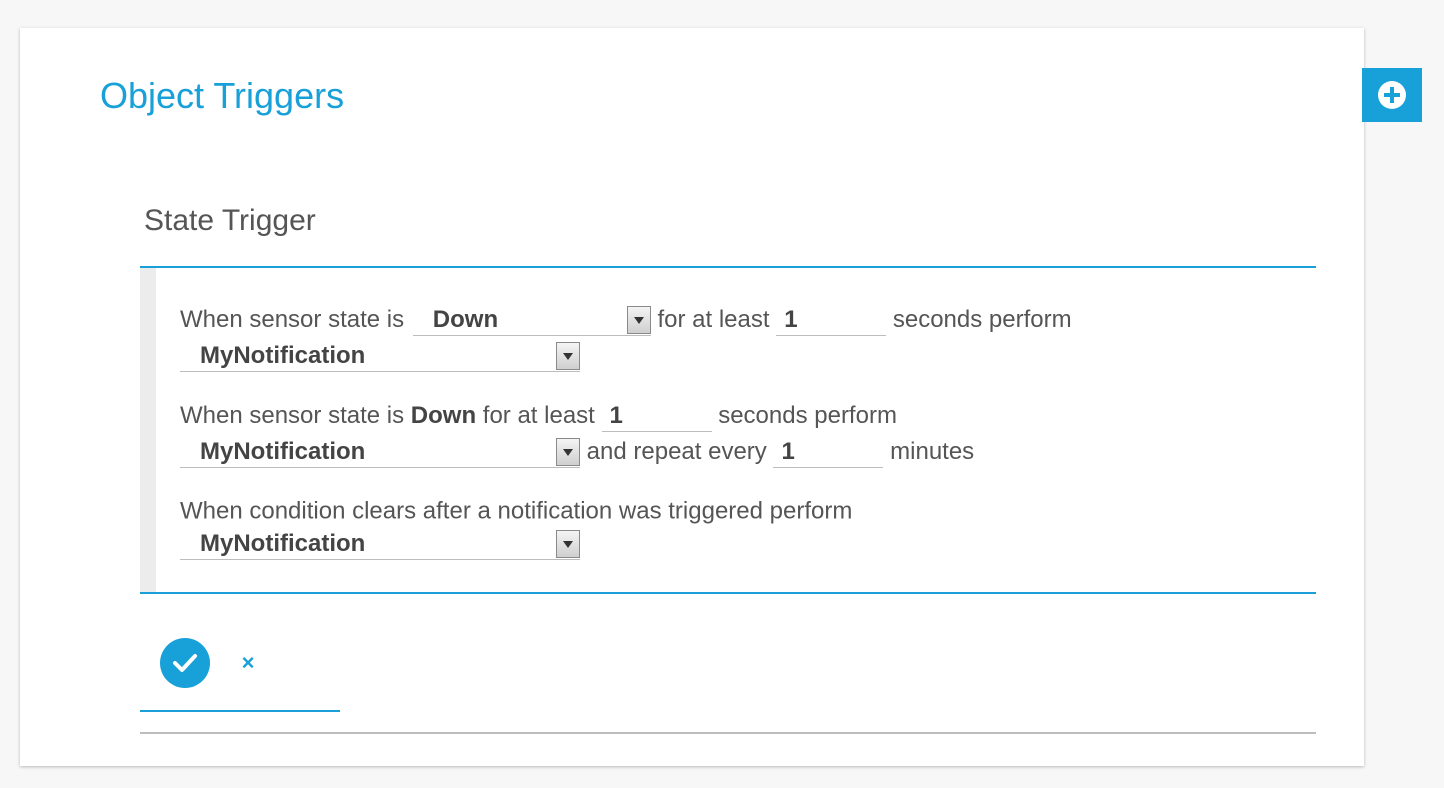  What do you see at coordinates (292, 415) in the screenshot?
I see `row2-prefix: When sensor state is` at bounding box center [292, 415].